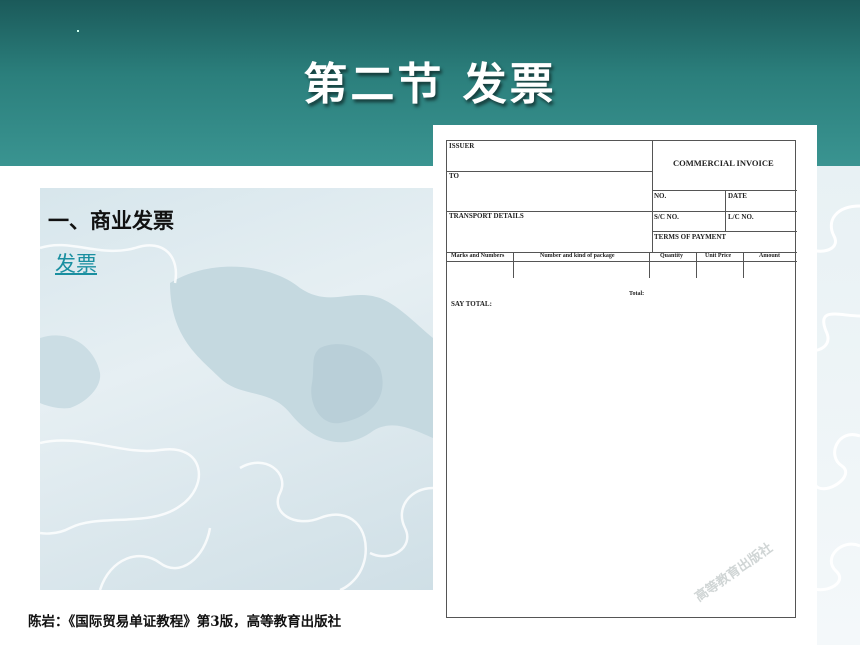 The image size is (860, 645). Describe the element at coordinates (637, 294) in the screenshot. I see `total-label: Total:` at that location.